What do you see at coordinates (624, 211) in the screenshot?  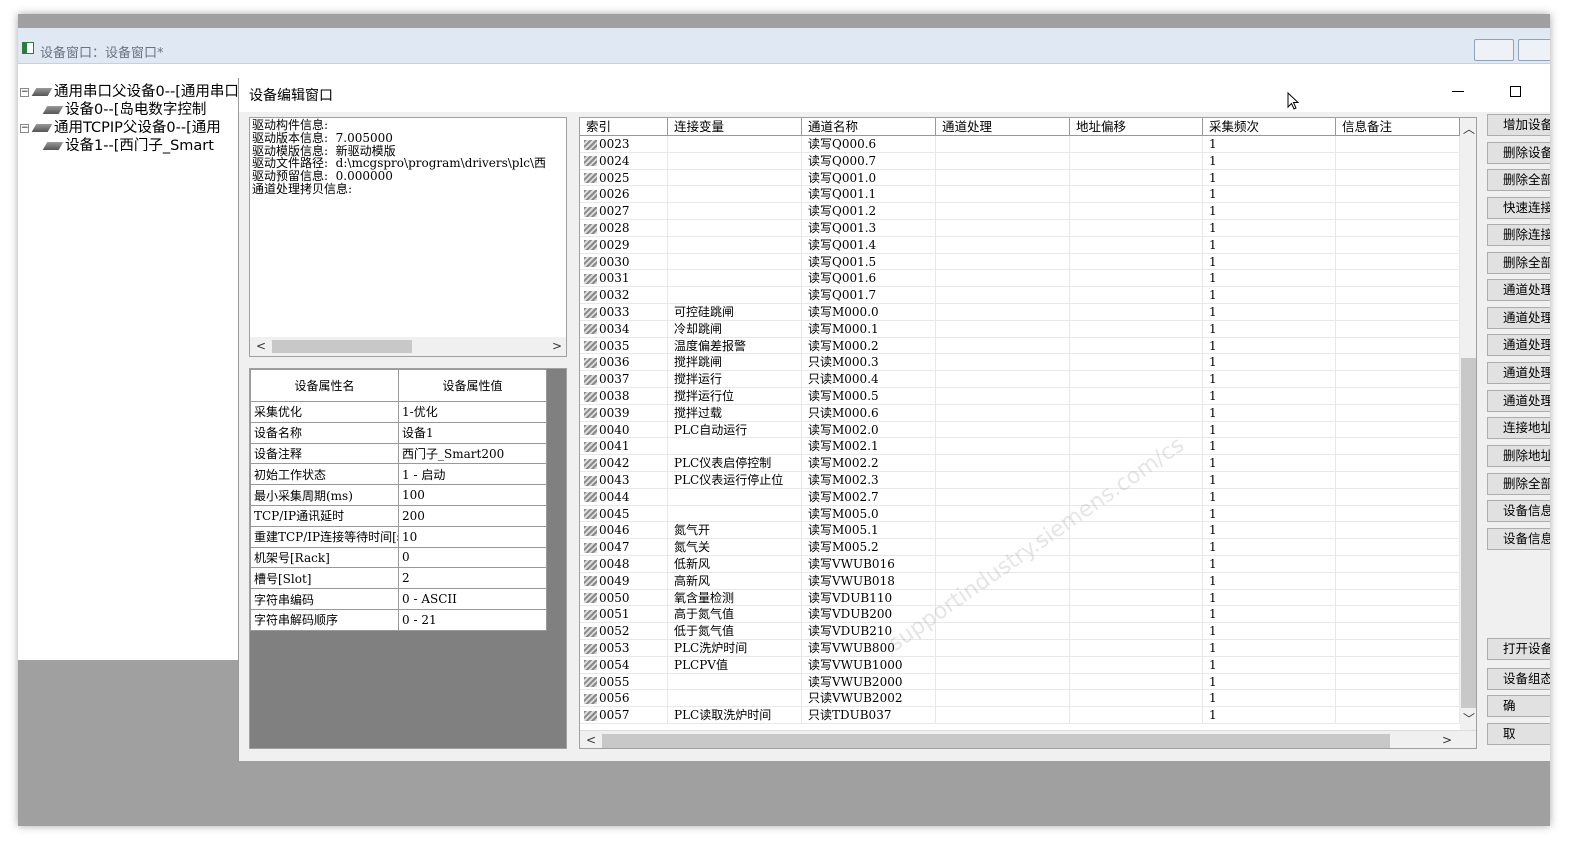 I see `table-cell: 0027` at bounding box center [624, 211].